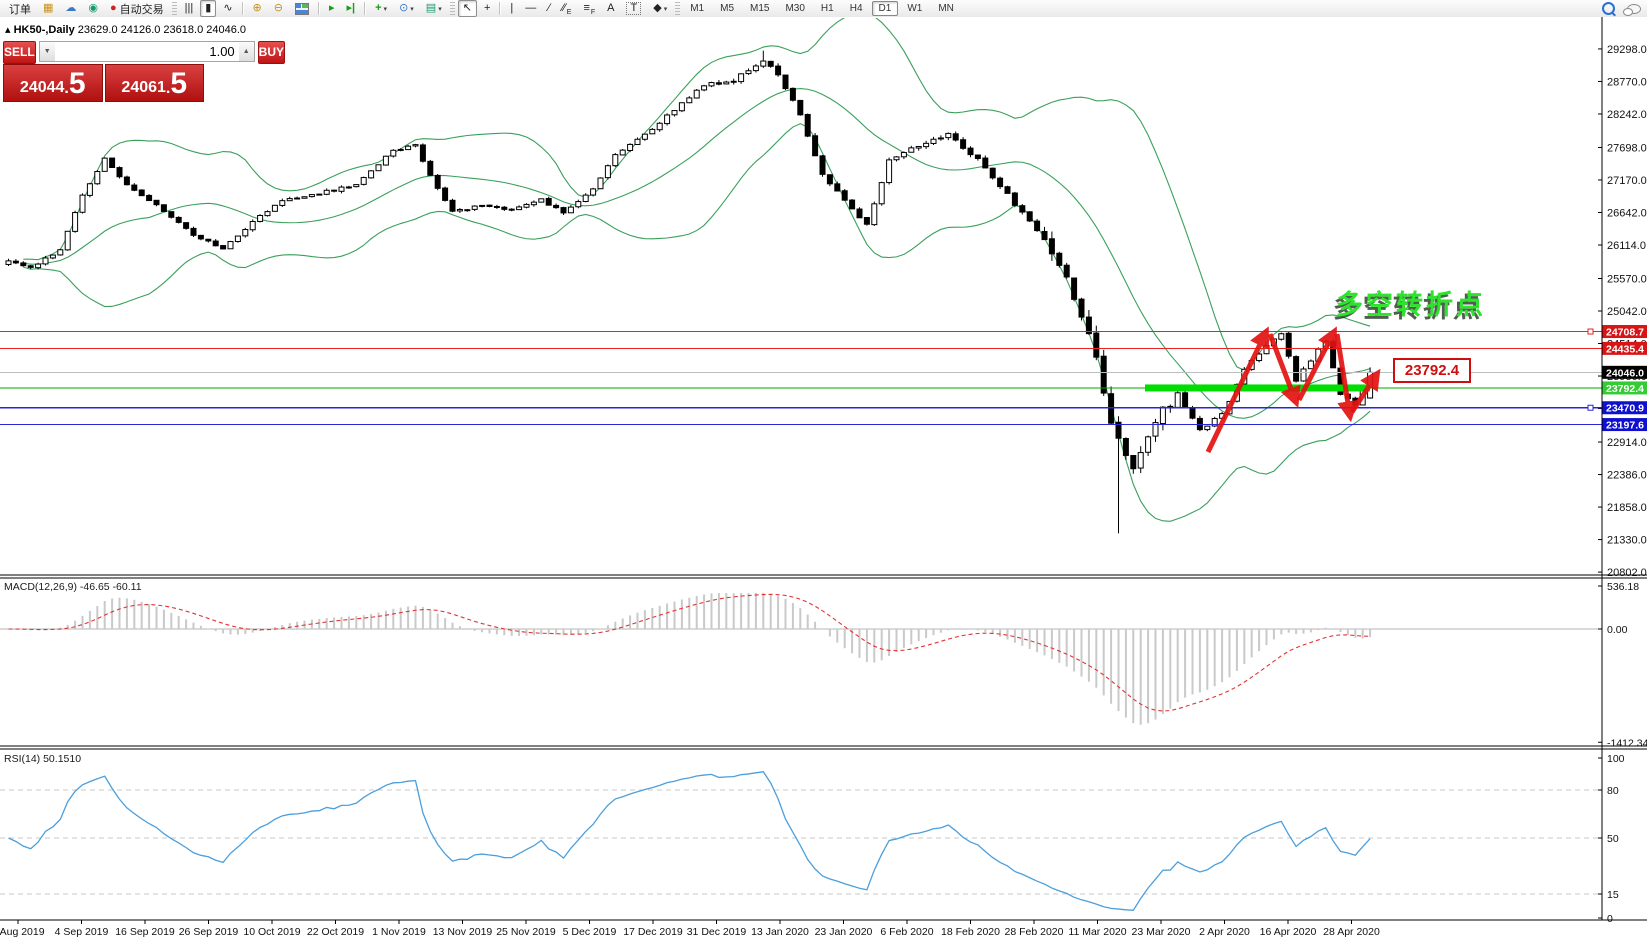  I want to click on svg-text: 23 Mar 2020, so click(1161, 932).